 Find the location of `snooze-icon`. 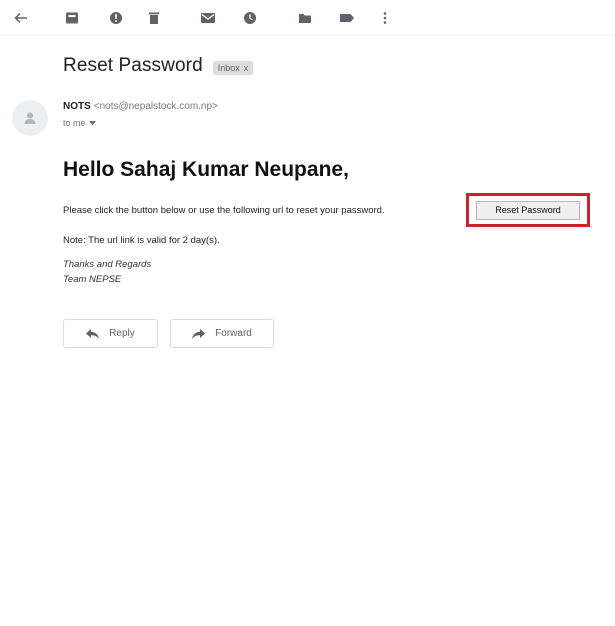

snooze-icon is located at coordinates (250, 18).